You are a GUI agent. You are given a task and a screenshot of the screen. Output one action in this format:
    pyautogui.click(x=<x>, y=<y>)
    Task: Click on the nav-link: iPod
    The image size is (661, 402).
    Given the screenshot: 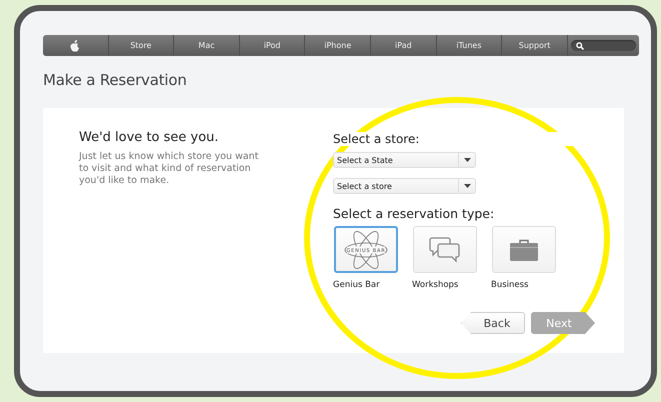 What is the action you would take?
    pyautogui.click(x=273, y=45)
    